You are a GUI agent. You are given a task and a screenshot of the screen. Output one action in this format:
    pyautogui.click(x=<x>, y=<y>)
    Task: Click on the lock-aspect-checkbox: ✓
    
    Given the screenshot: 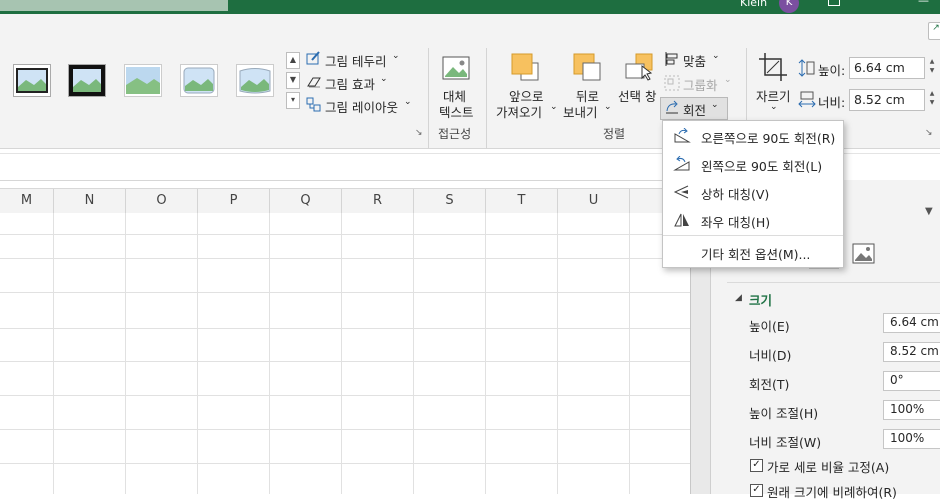 What is the action you would take?
    pyautogui.click(x=756, y=465)
    